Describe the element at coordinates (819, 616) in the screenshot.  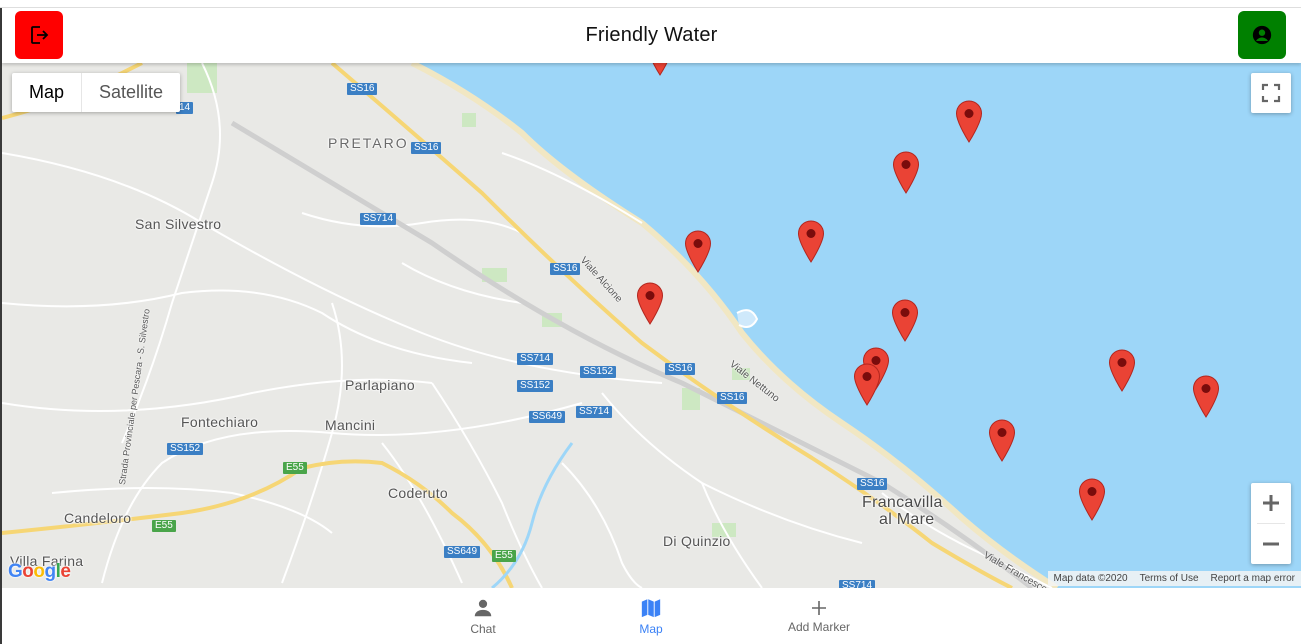
I see `nav-add-marker: Add Marker` at that location.